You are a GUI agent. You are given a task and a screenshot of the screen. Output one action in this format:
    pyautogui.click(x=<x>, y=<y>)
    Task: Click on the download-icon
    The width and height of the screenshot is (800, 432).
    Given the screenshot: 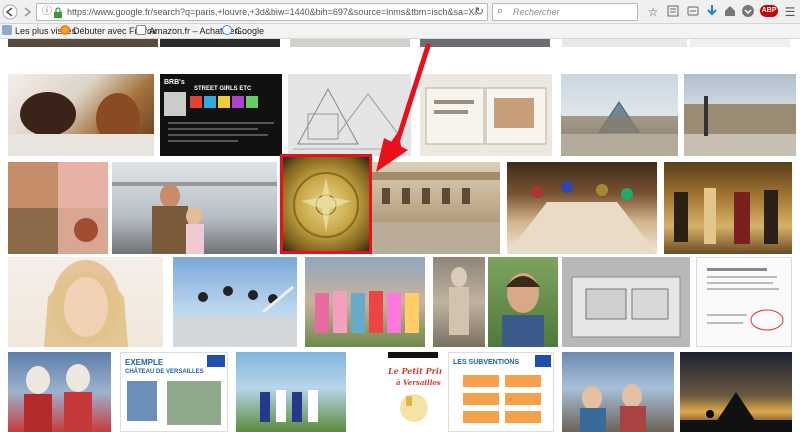 What is the action you would take?
    pyautogui.click(x=712, y=12)
    